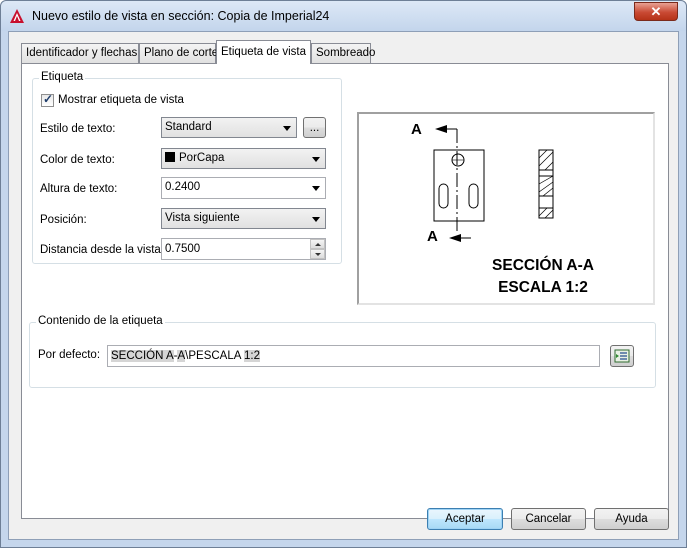  What do you see at coordinates (432, 236) in the screenshot?
I see `arrow-bottom-label: A` at bounding box center [432, 236].